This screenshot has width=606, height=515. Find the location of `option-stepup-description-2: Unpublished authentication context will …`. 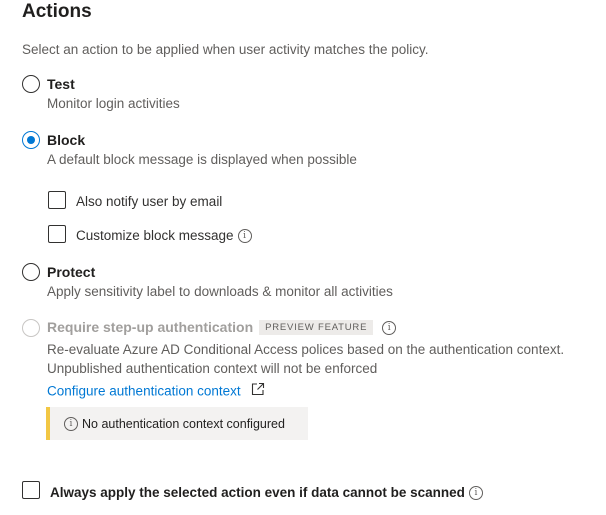

option-stepup-description-2: Unpublished authentication context will … is located at coordinates (212, 368).